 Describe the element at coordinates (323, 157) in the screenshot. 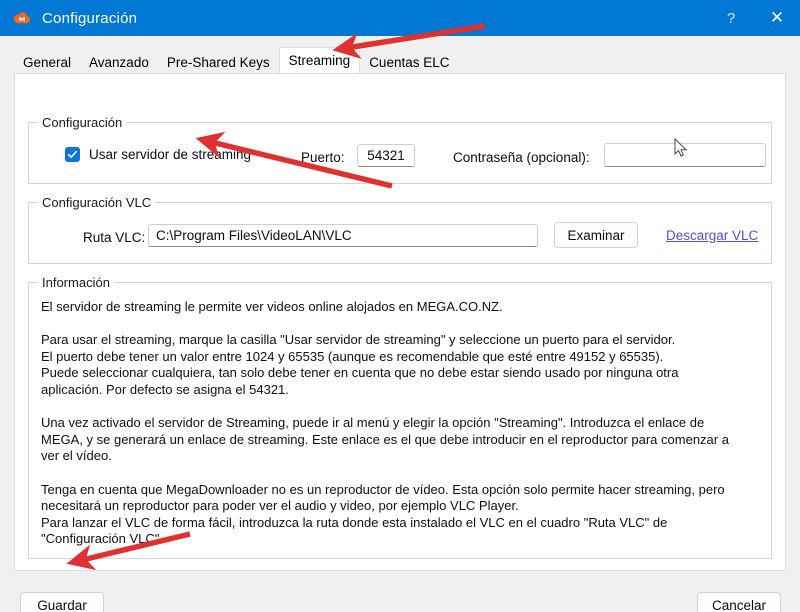

I see `port-label: Puerto:` at that location.